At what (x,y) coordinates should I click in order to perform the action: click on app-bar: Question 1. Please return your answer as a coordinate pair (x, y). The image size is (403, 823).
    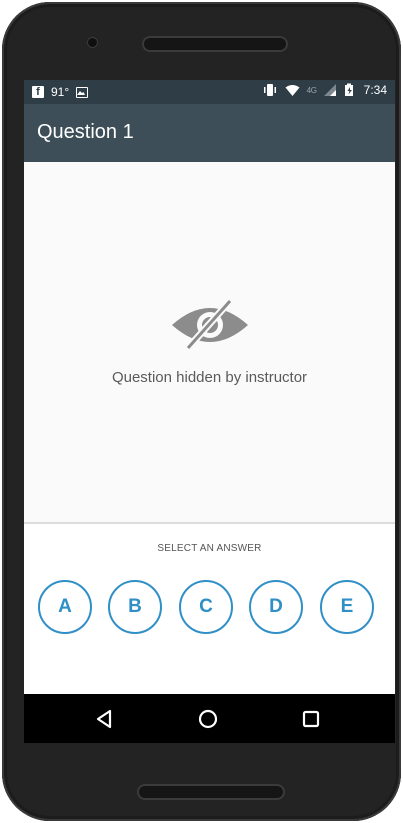
    Looking at the image, I should click on (209, 133).